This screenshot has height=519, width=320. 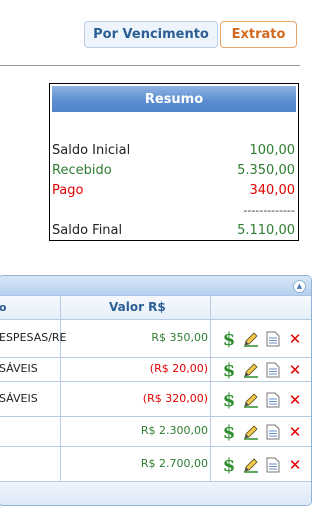 I want to click on tab-extrato: Extrato, so click(x=258, y=34).